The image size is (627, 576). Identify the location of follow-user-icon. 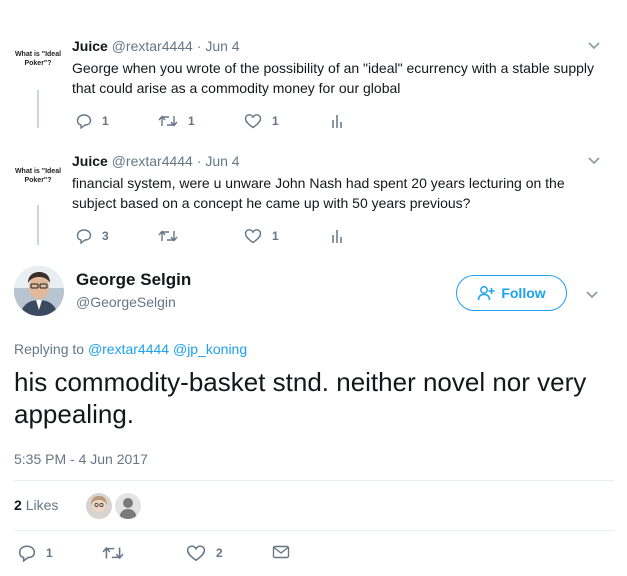
(486, 293).